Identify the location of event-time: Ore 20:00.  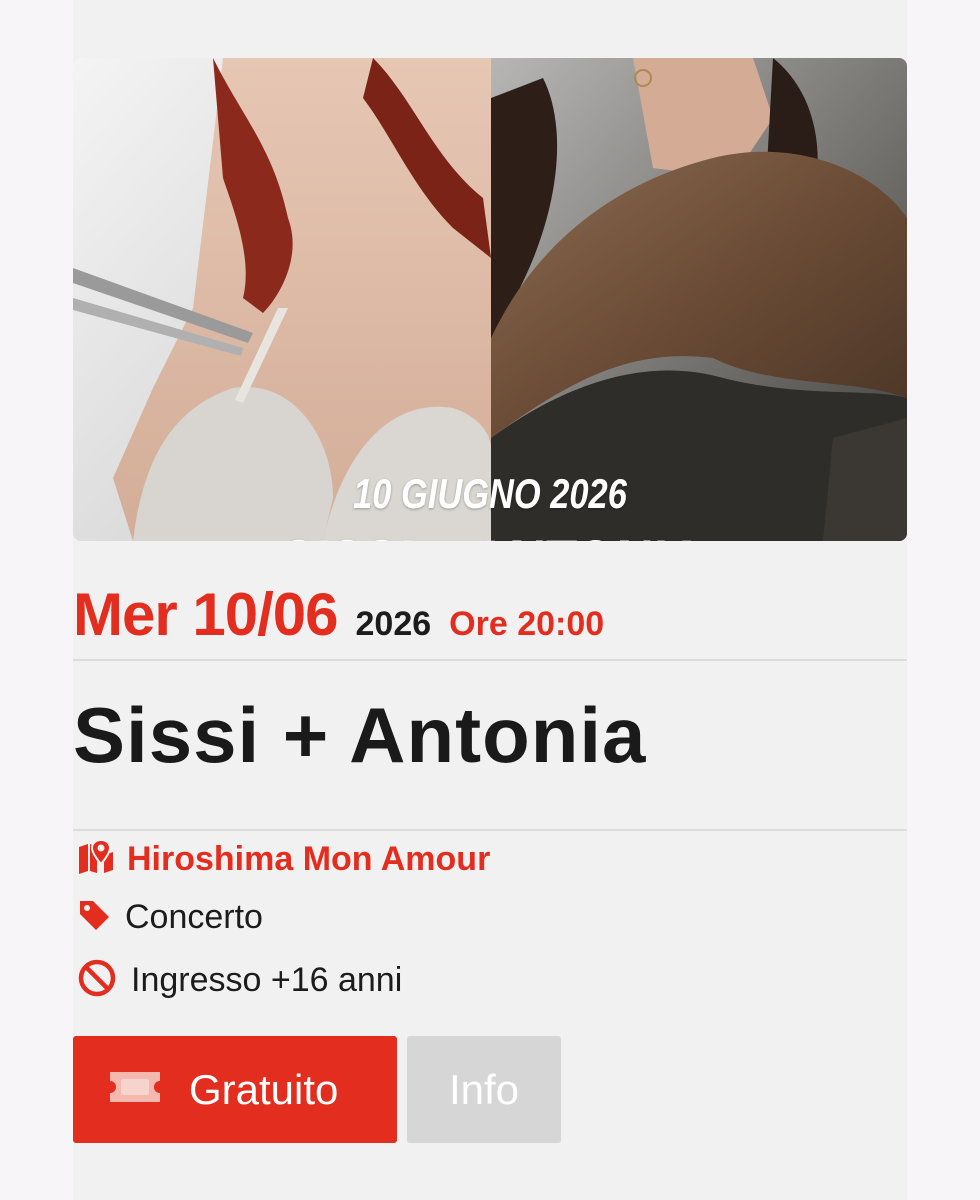
(527, 624).